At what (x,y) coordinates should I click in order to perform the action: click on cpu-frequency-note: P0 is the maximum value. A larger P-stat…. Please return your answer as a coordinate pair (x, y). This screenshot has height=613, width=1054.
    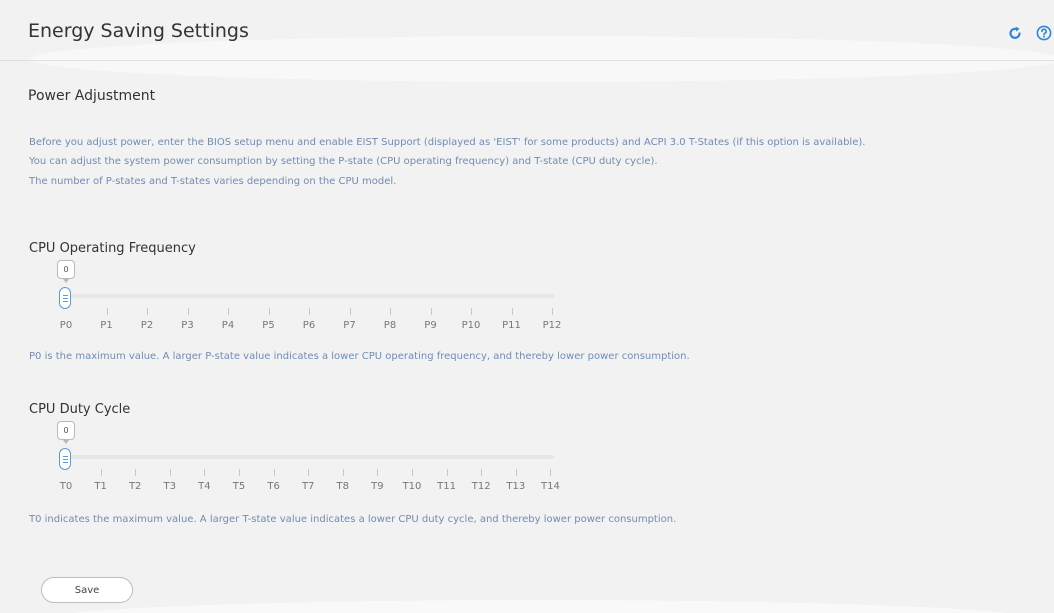
    Looking at the image, I should click on (359, 356).